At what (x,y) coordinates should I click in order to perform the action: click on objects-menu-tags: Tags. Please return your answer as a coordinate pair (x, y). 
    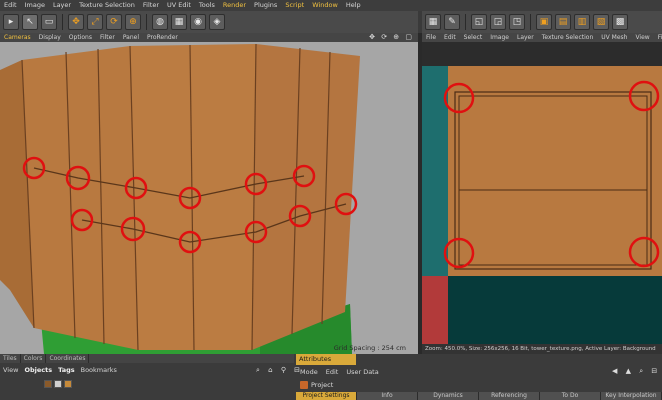
    Looking at the image, I should click on (66, 370).